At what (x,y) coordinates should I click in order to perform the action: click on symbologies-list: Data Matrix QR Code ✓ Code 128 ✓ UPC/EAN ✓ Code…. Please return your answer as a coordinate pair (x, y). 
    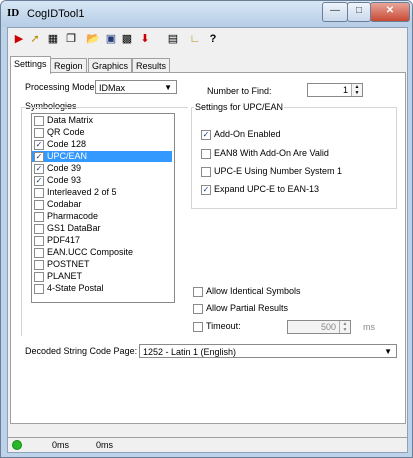
    Looking at the image, I should click on (103, 208).